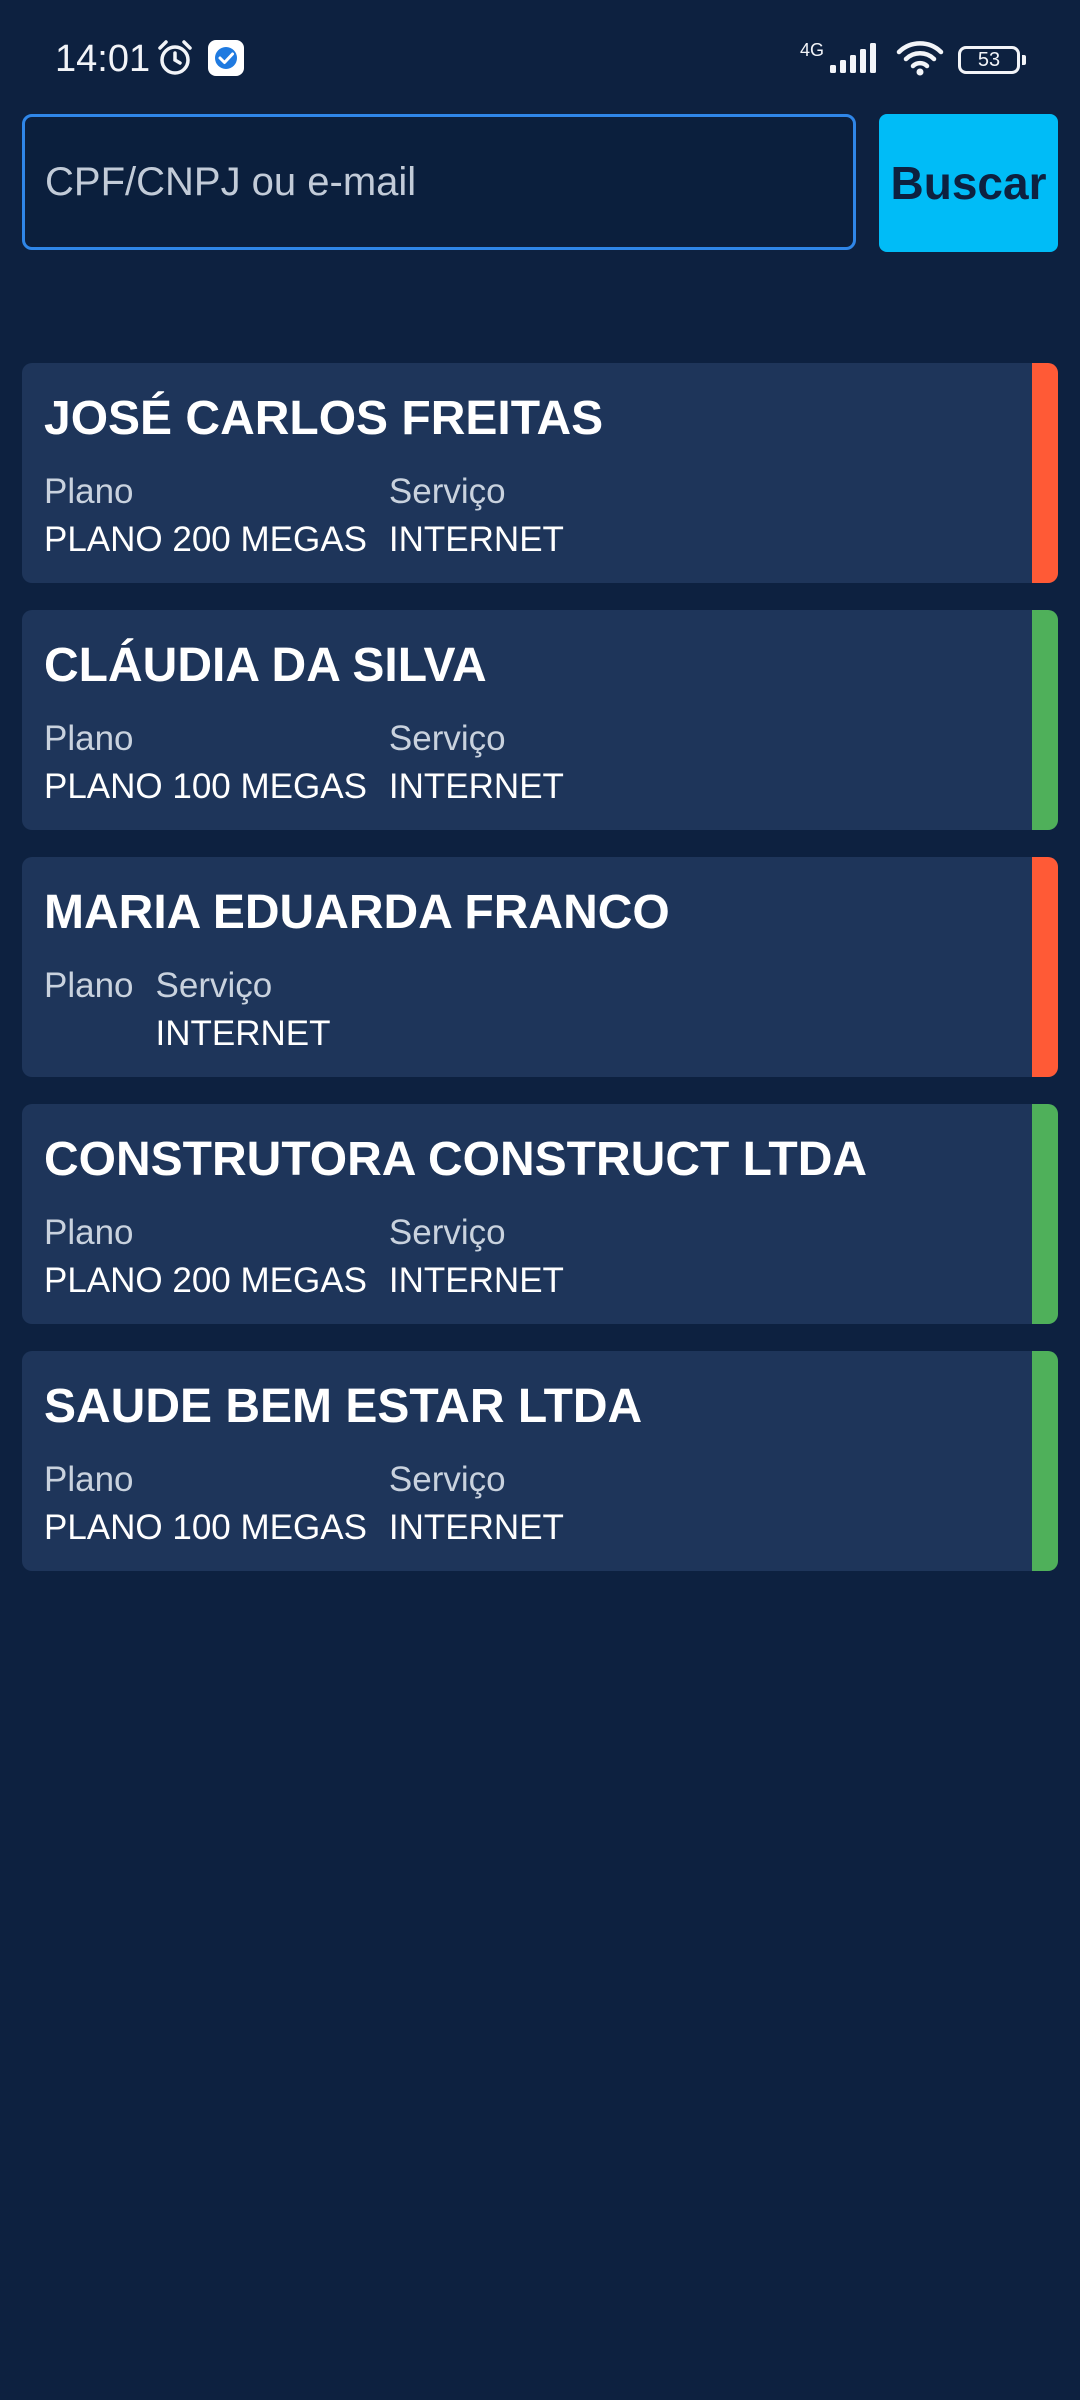  What do you see at coordinates (456, 1159) in the screenshot?
I see `customer-name: CONSTRUTORA CONSTRUCT LTDA` at bounding box center [456, 1159].